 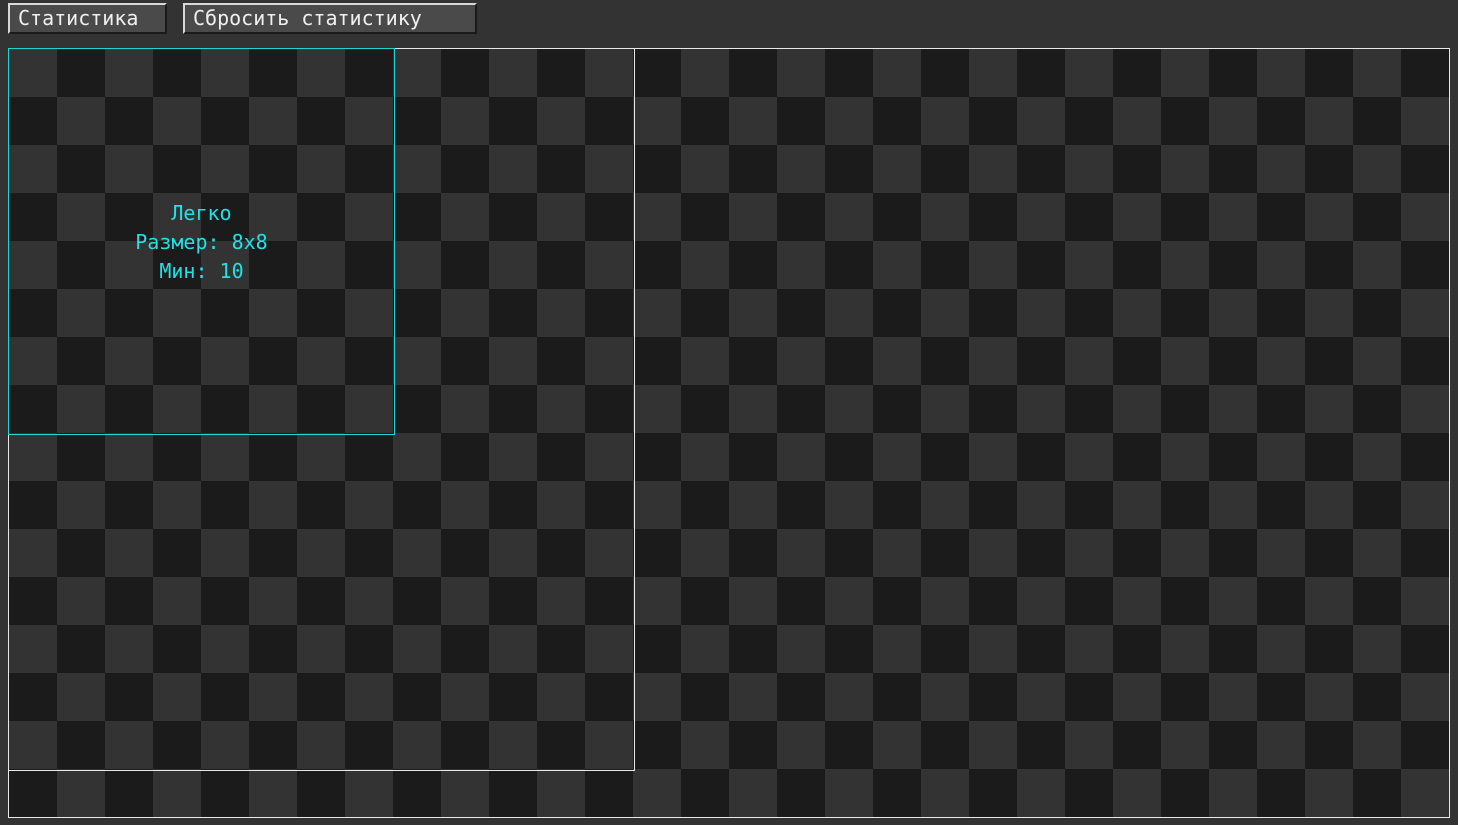 I want to click on difficulty-name: Легко, so click(x=201, y=213).